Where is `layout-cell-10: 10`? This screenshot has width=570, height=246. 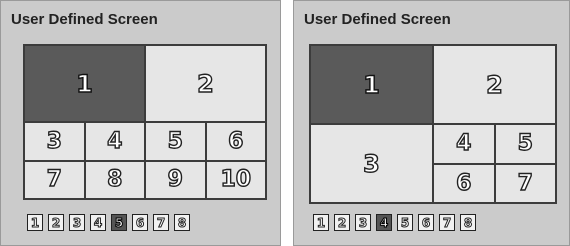 layout-cell-10: 10 is located at coordinates (235, 179).